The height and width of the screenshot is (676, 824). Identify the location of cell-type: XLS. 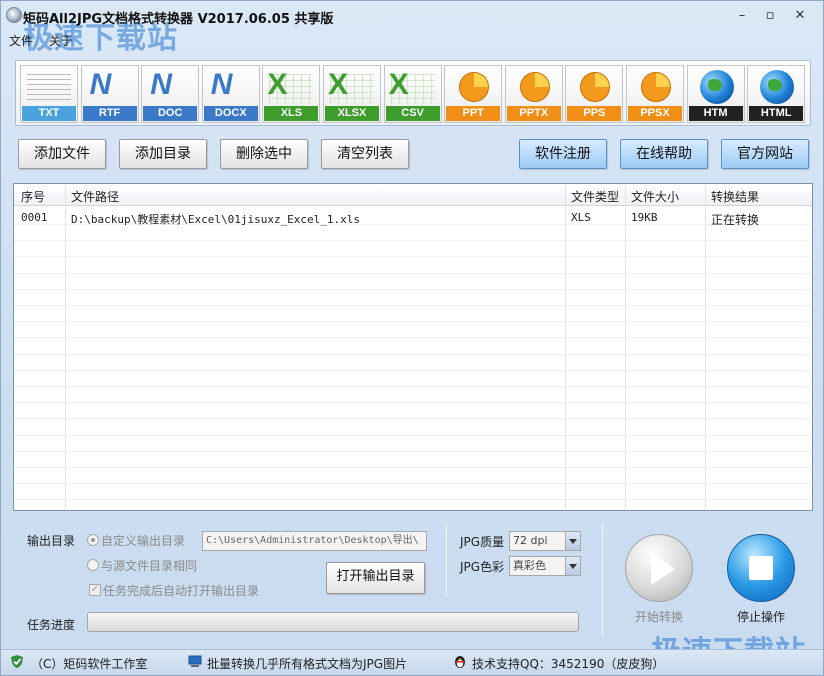
(581, 217).